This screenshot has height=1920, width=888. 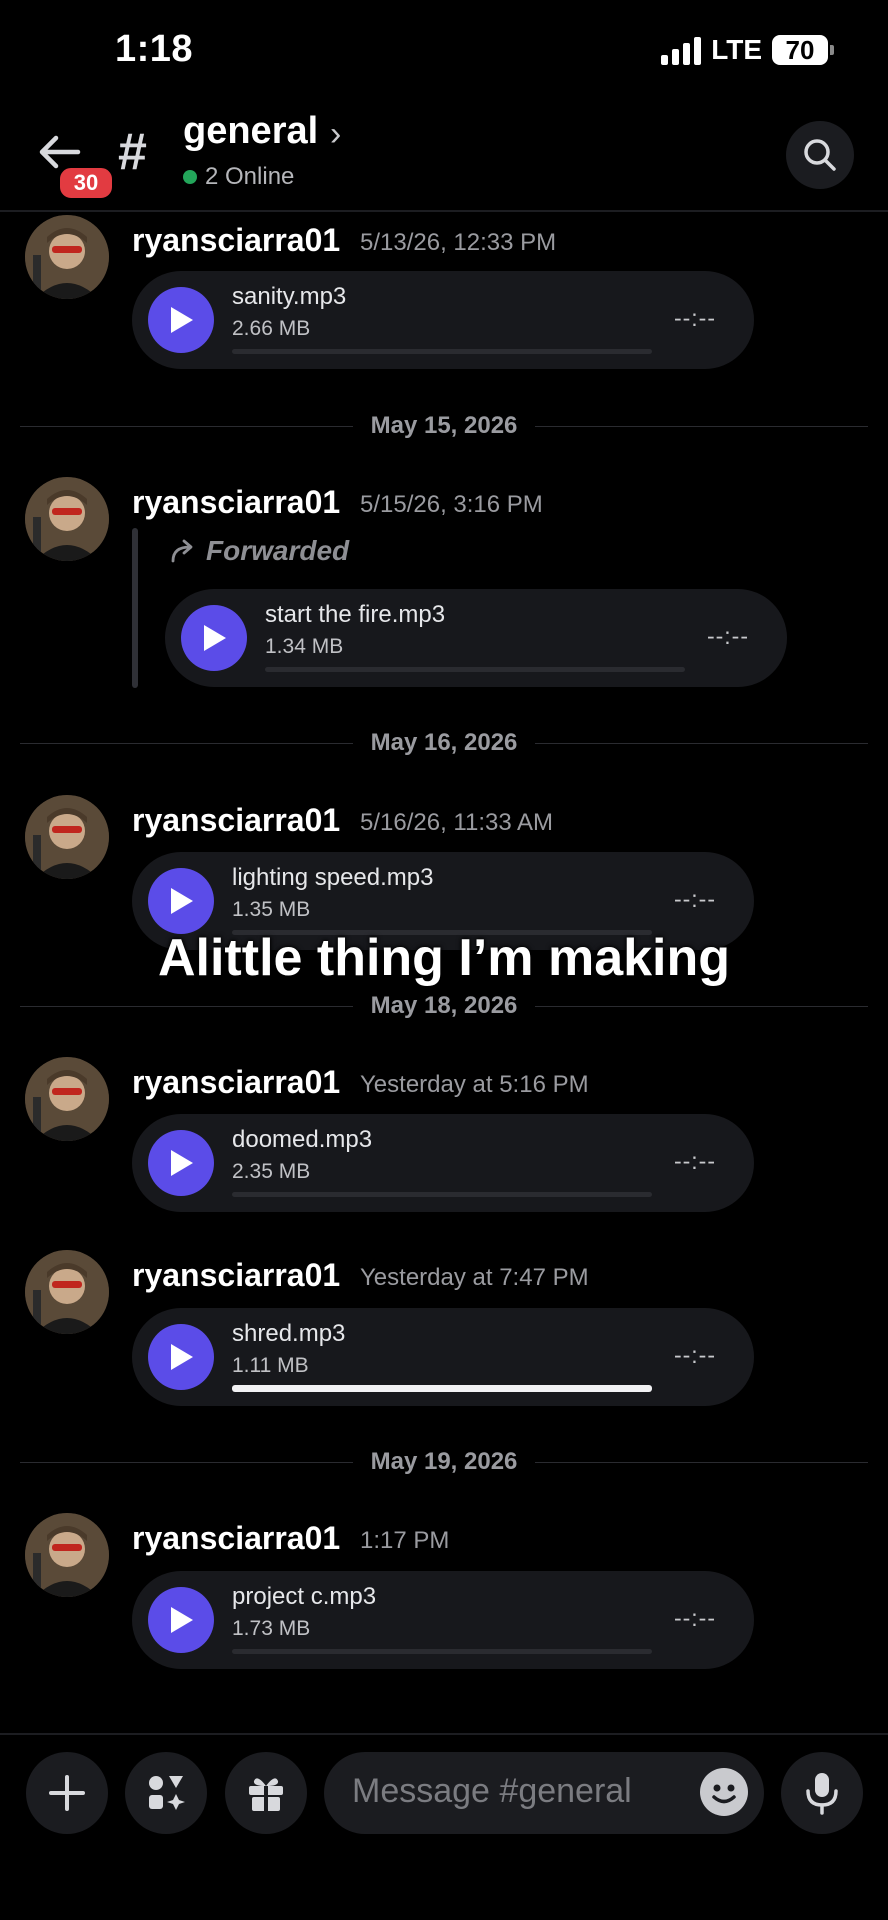 I want to click on message-timestamp: Yesterday at 5:16 PM, so click(x=474, y=1084).